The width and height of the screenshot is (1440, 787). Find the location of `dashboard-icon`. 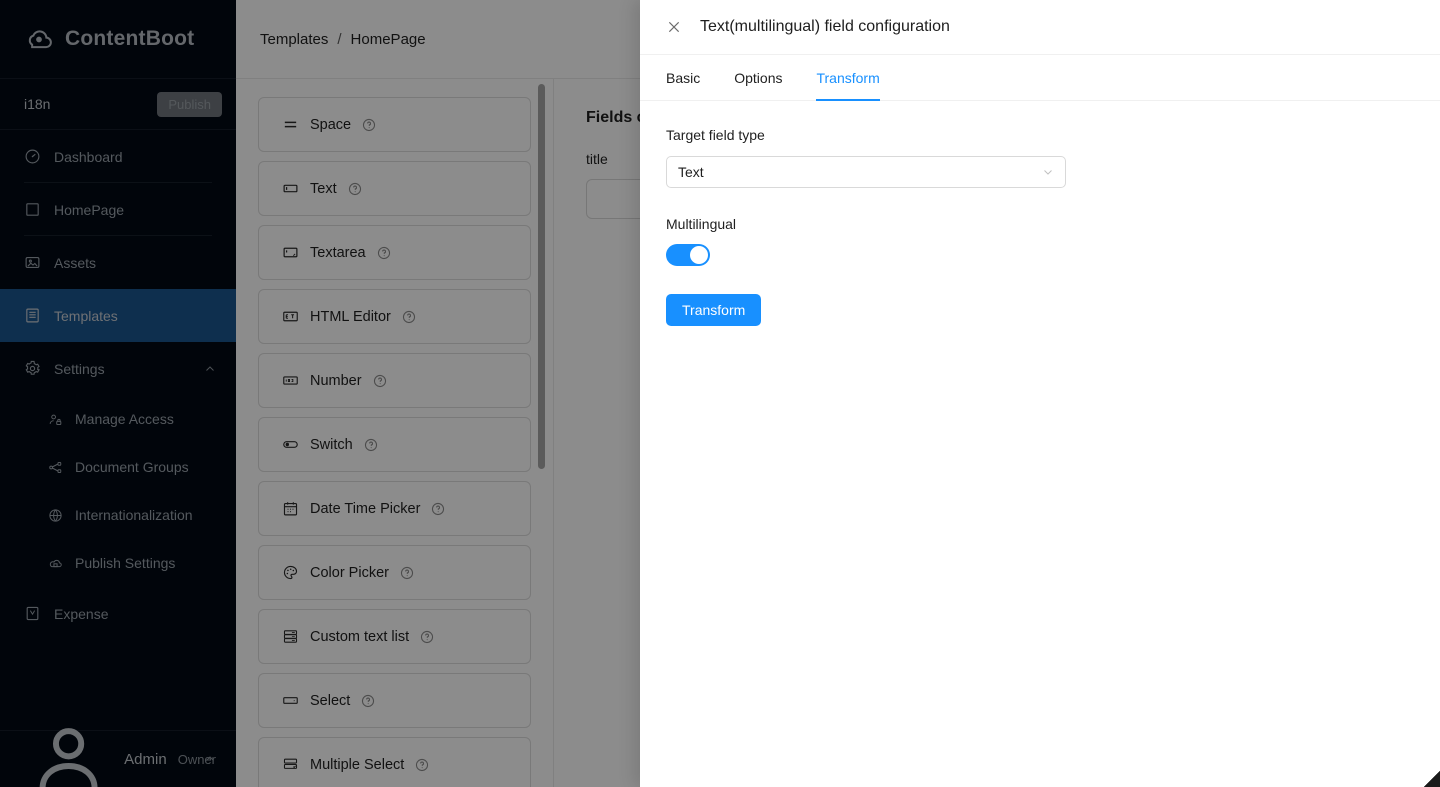

dashboard-icon is located at coordinates (32, 156).